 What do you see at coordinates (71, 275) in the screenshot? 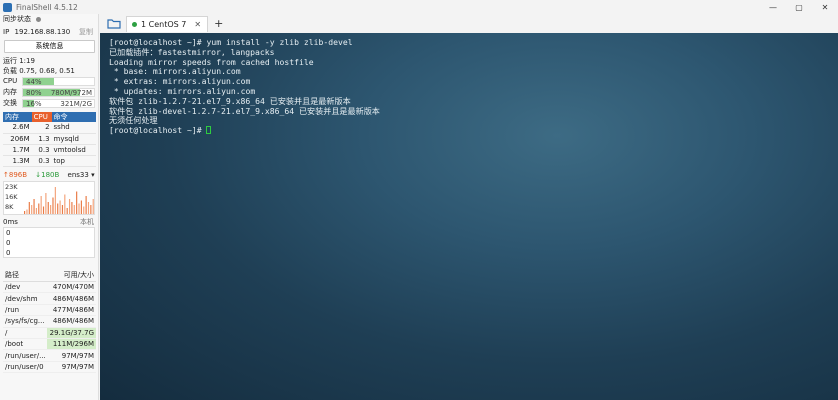
I see `disk-header-size: 可用/大小` at bounding box center [71, 275].